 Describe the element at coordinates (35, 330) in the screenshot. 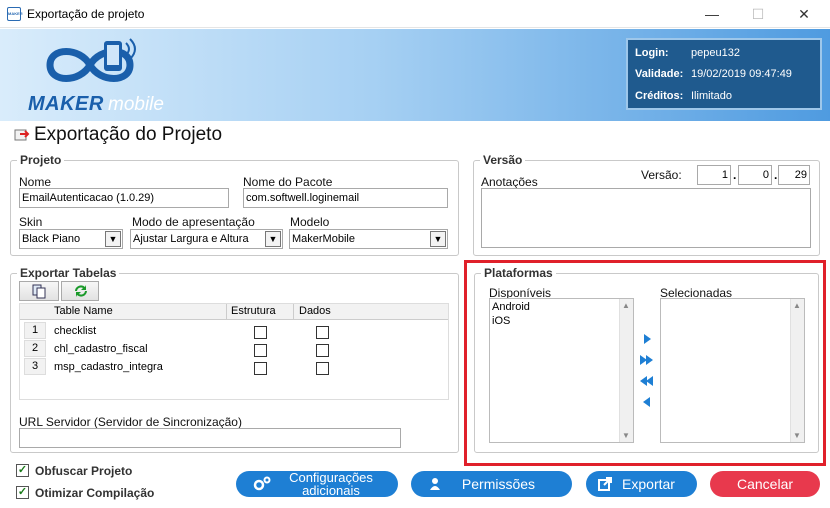

I see `row-number: 1` at that location.